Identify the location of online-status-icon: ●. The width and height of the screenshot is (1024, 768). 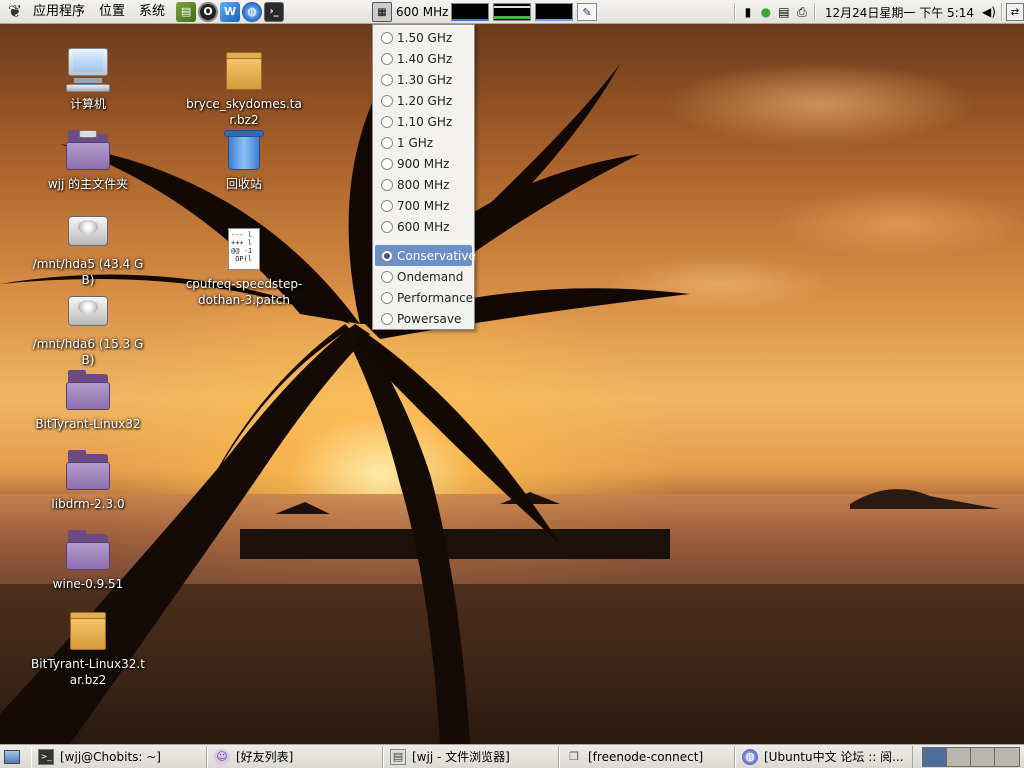
(766, 12).